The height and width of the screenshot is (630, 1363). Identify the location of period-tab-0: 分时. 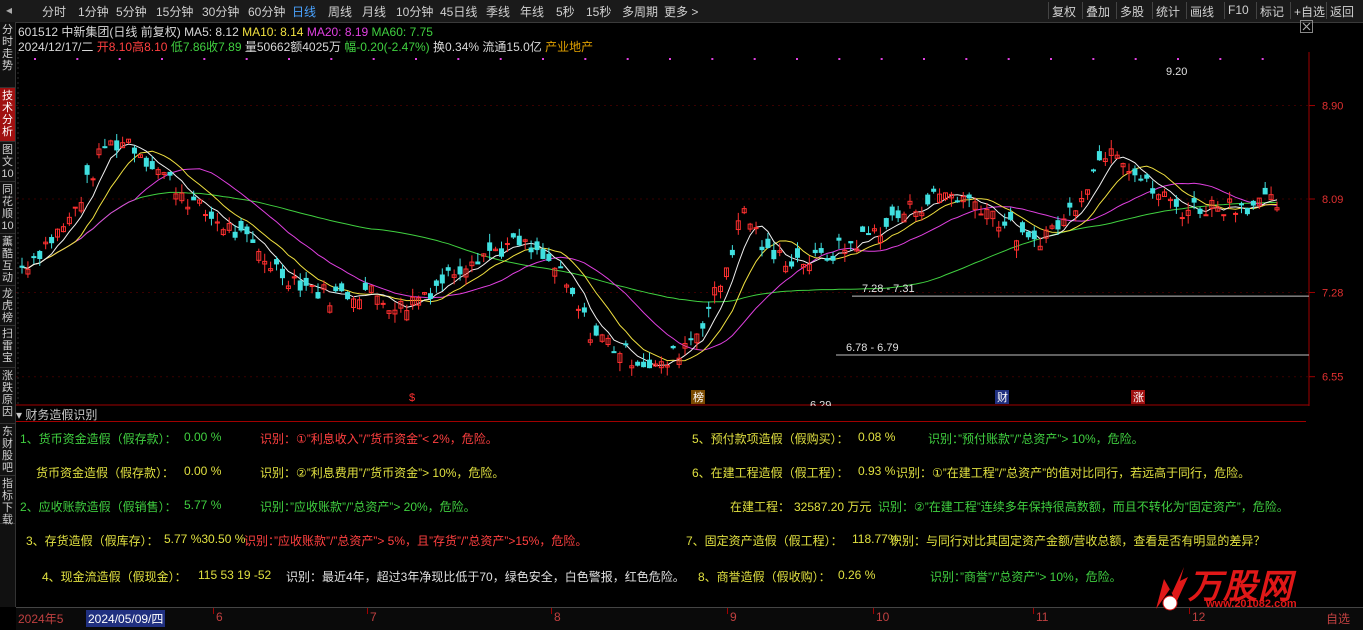
(54, 11).